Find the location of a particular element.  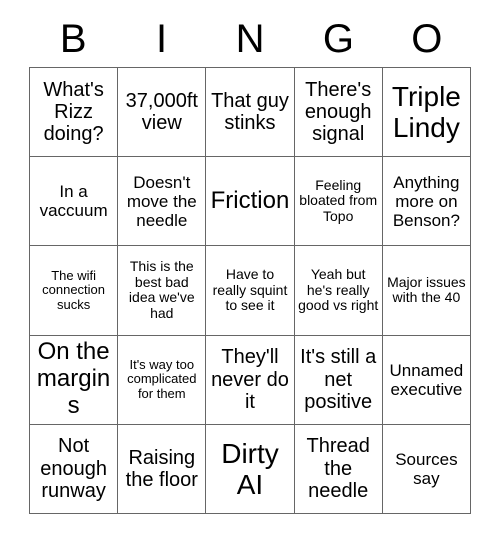

bingo-cell: Have to really squint to see it is located at coordinates (250, 291).